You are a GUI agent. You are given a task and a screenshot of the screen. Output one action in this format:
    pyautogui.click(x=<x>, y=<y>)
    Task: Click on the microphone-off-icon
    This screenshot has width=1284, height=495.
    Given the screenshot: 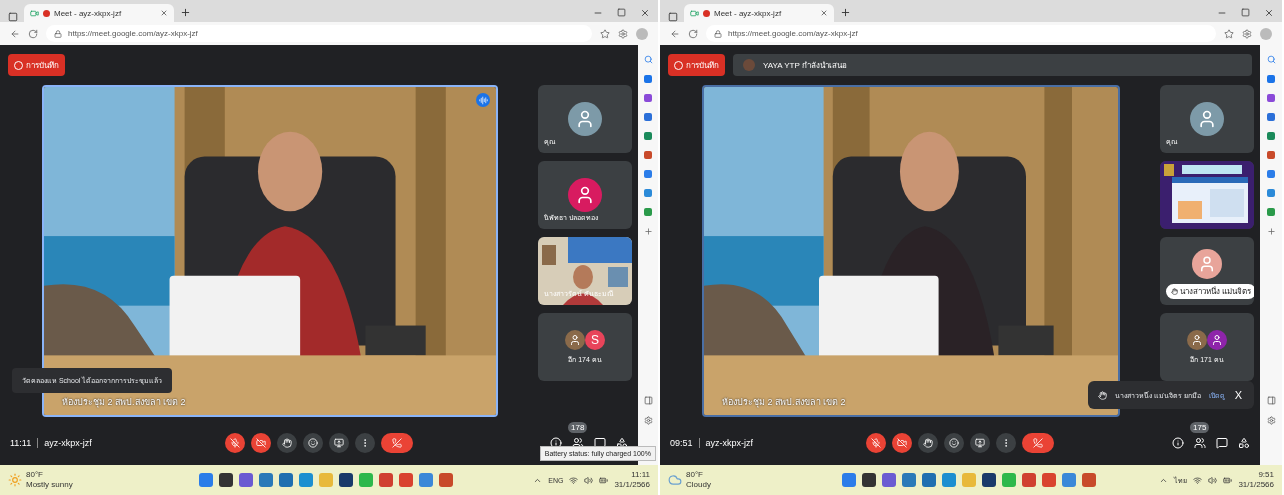 What is the action you would take?
    pyautogui.click(x=235, y=443)
    